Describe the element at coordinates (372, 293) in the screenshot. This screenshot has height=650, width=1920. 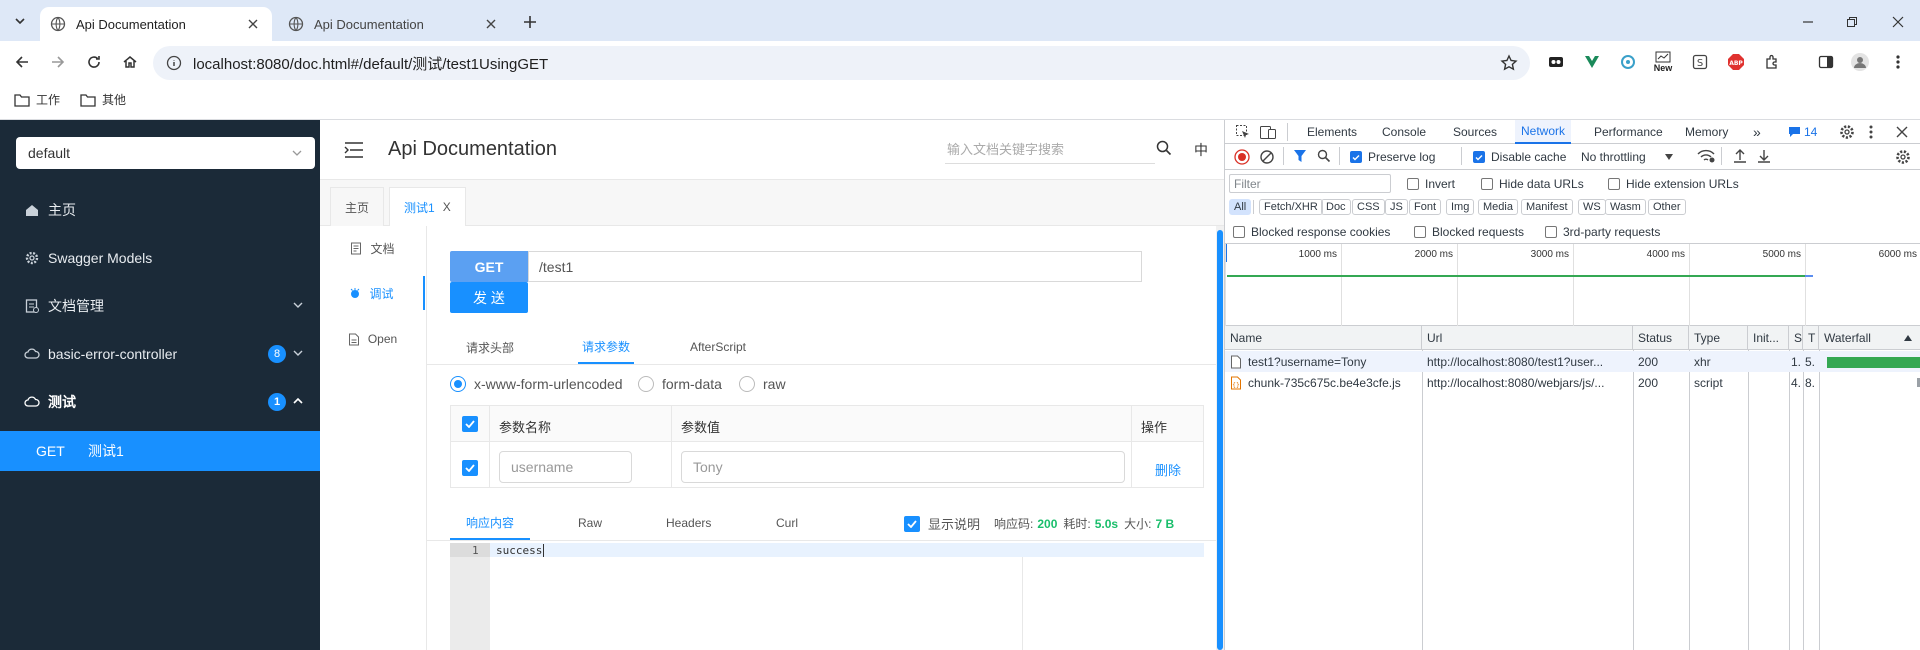
I see `menu-item-debug: 调试` at that location.